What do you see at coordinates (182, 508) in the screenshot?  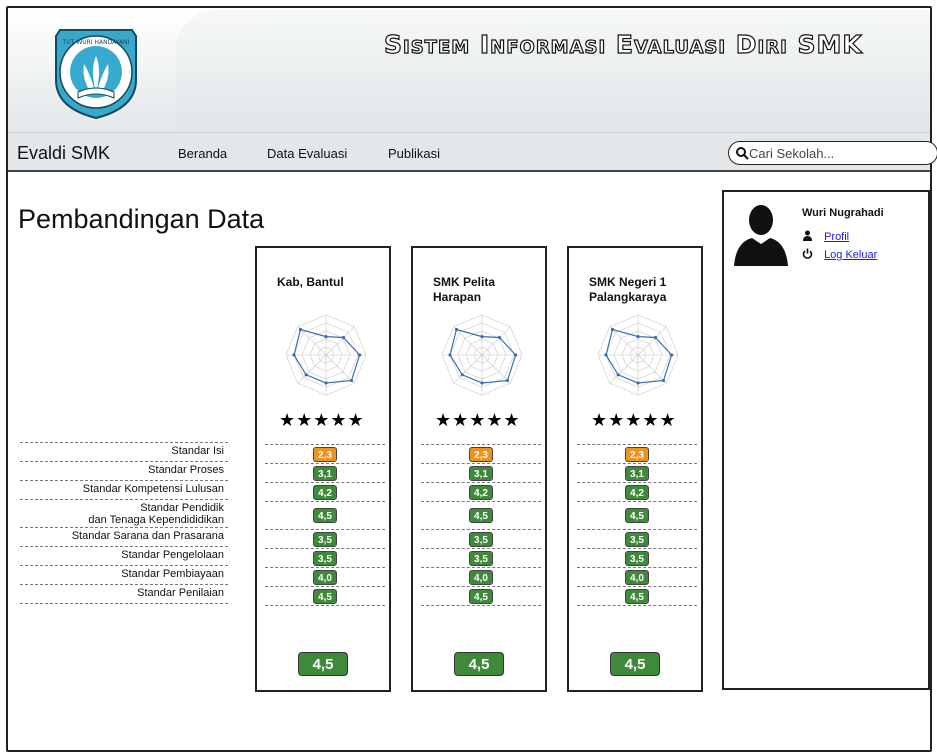 I see `standard-label-line1: Standar Pendidik` at bounding box center [182, 508].